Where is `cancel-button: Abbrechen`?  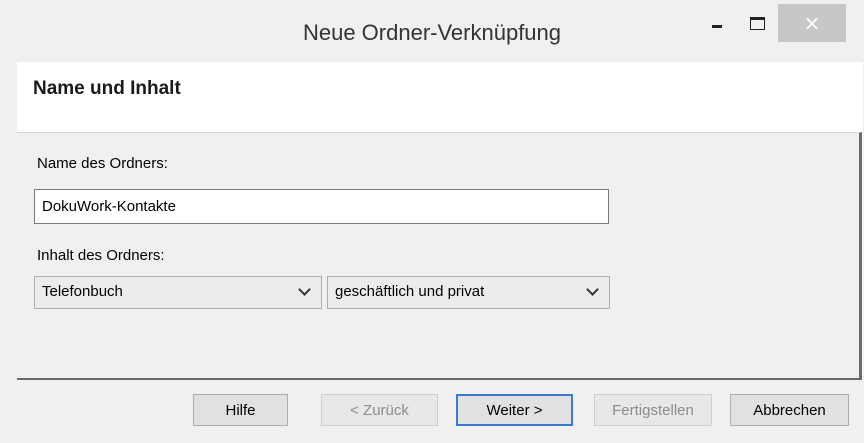 cancel-button: Abbrechen is located at coordinates (789, 410).